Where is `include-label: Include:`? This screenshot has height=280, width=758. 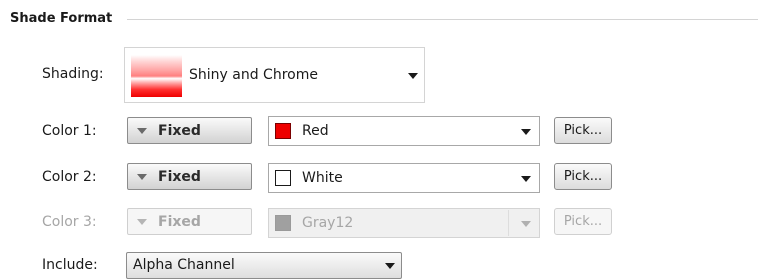 include-label: Include: is located at coordinates (70, 265).